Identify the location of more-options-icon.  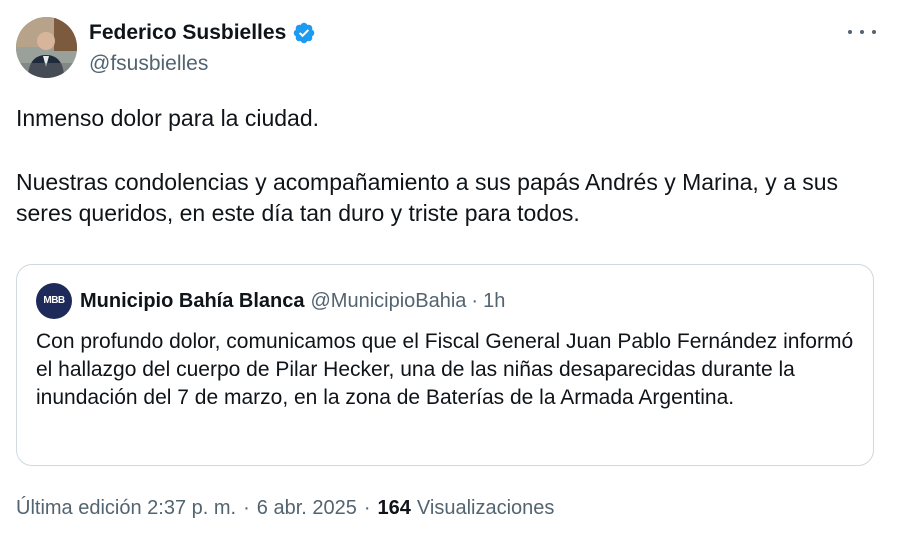
(862, 32).